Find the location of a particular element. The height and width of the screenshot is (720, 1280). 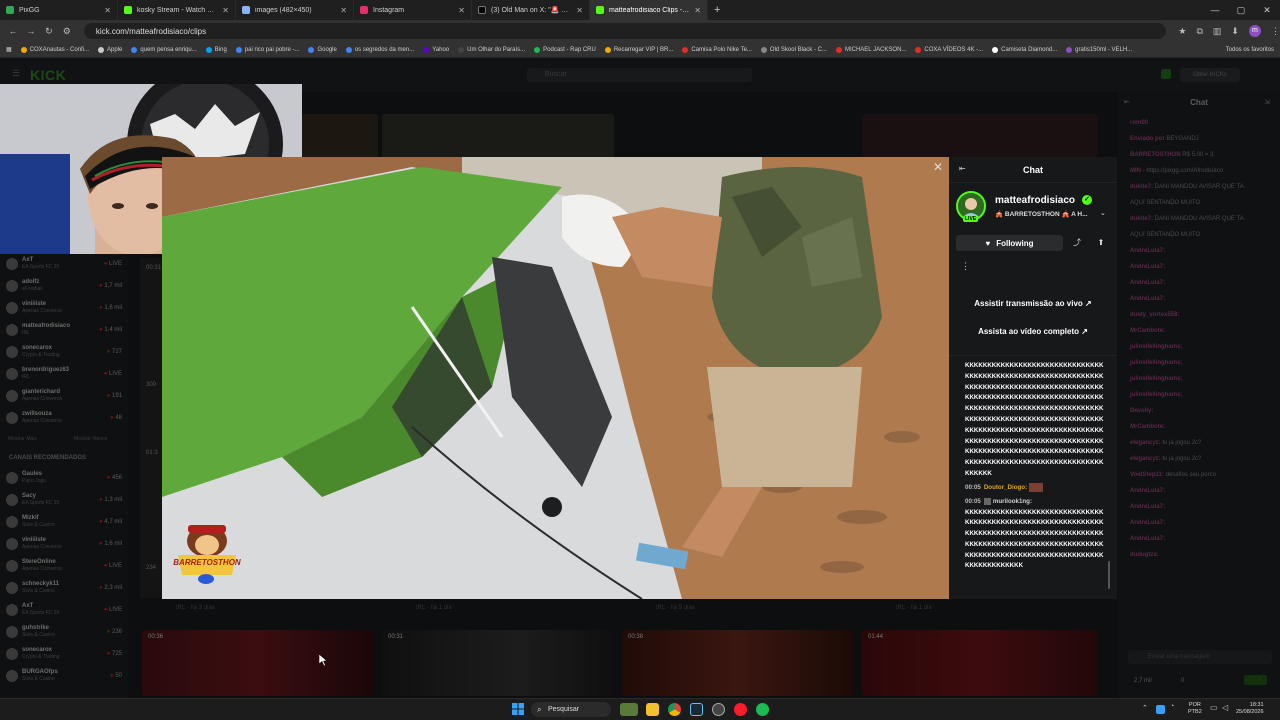

bookmark-item: Podcast - Rap CRU is located at coordinates (565, 49).